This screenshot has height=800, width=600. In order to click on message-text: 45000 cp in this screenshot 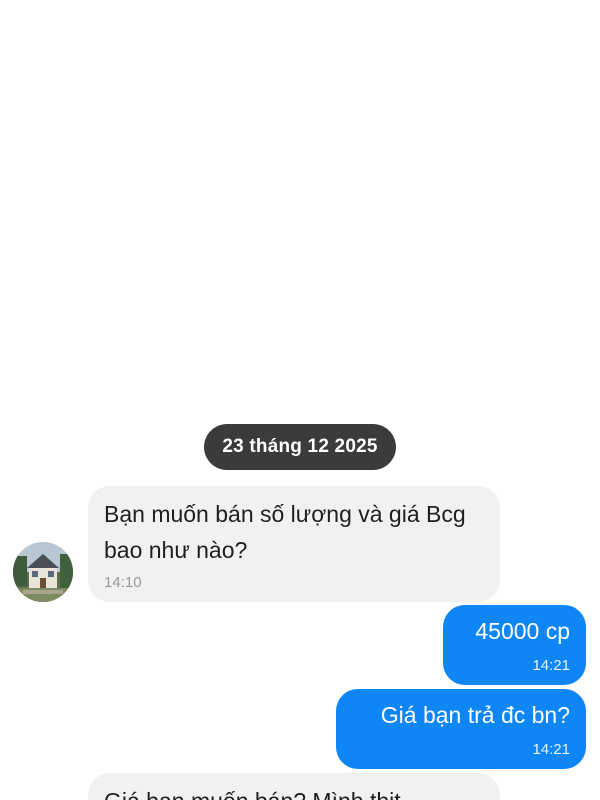, I will do `click(522, 631)`.